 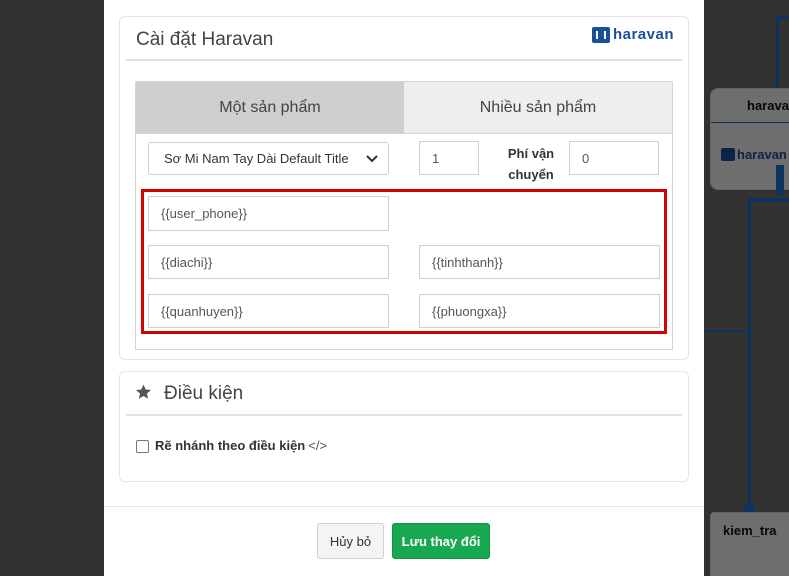 I want to click on product-select-value: Sơ Mi Nam Tay Dài Default Title, so click(x=256, y=158).